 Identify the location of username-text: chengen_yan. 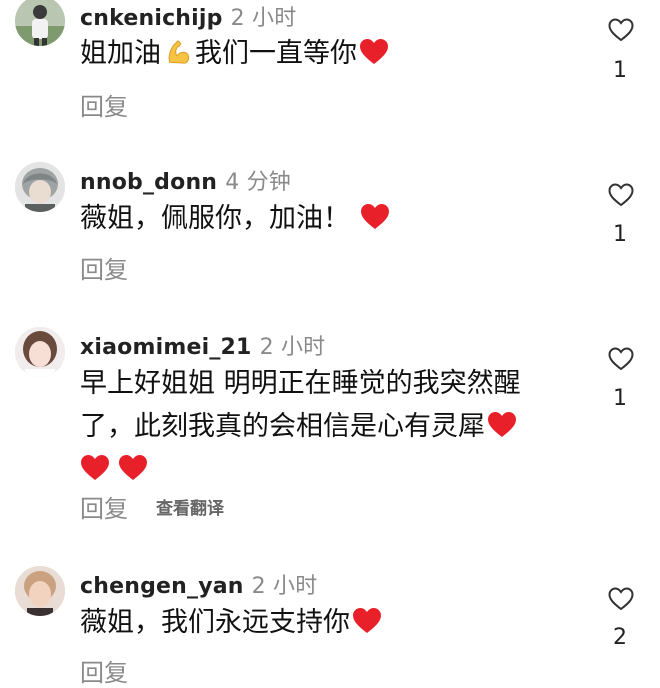
(162, 586).